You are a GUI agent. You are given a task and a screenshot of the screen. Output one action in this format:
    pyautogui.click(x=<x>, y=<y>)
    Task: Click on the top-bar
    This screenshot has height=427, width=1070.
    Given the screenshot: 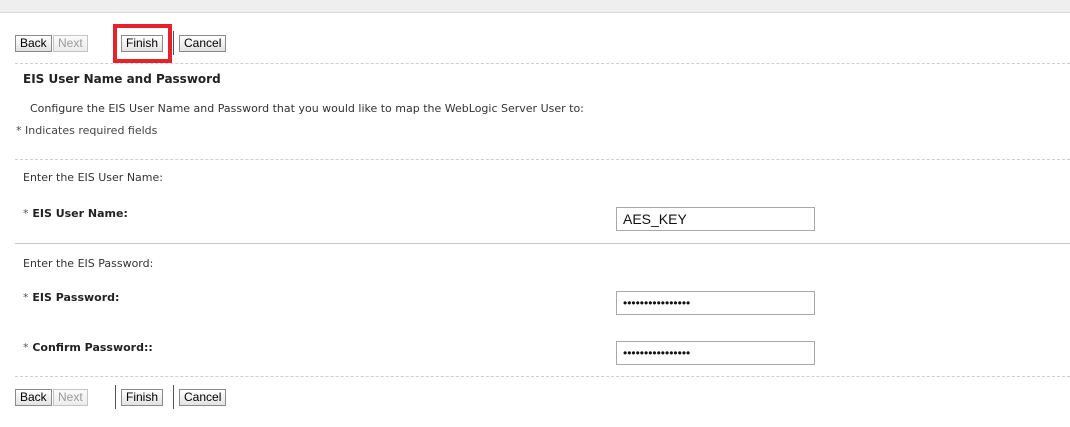 What is the action you would take?
    pyautogui.click(x=535, y=6)
    